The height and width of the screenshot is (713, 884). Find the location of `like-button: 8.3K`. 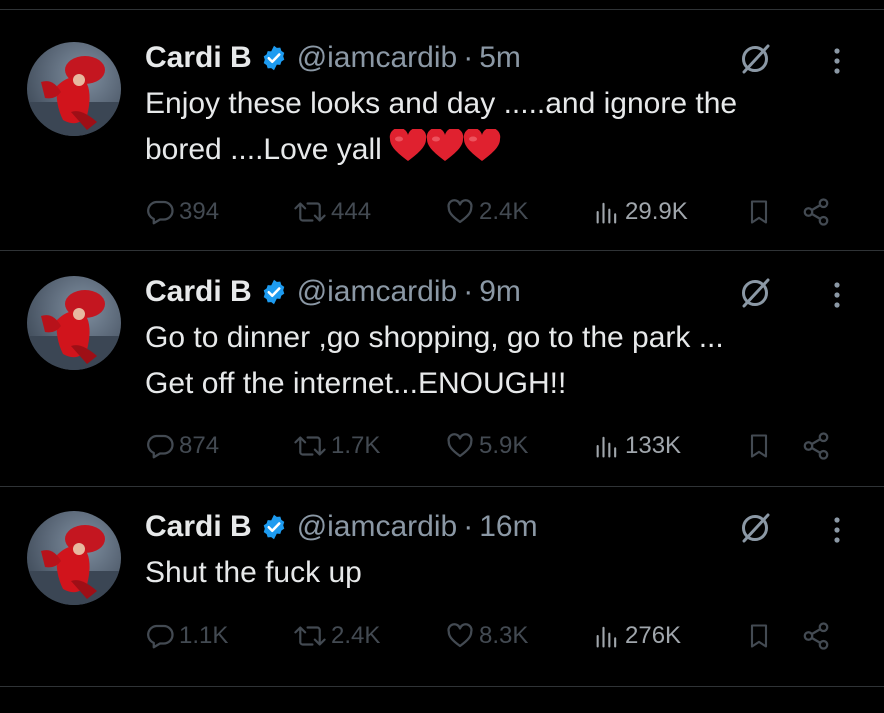

like-button: 8.3K is located at coordinates (486, 636).